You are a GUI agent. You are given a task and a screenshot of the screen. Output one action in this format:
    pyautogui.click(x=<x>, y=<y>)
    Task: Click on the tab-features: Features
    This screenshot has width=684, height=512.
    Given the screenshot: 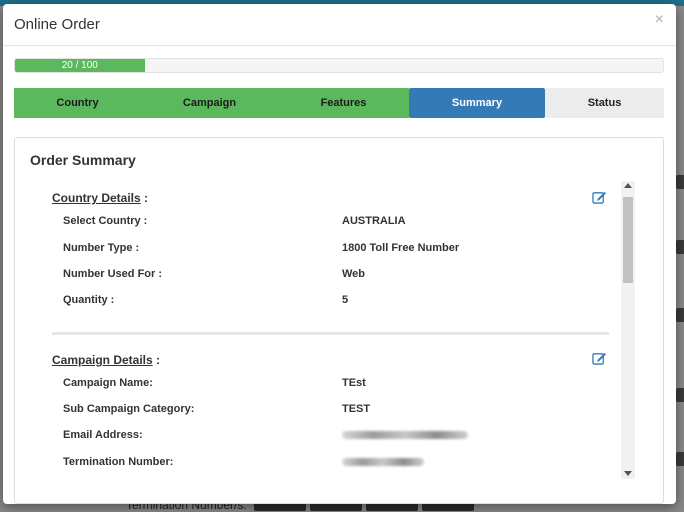 What is the action you would take?
    pyautogui.click(x=343, y=103)
    